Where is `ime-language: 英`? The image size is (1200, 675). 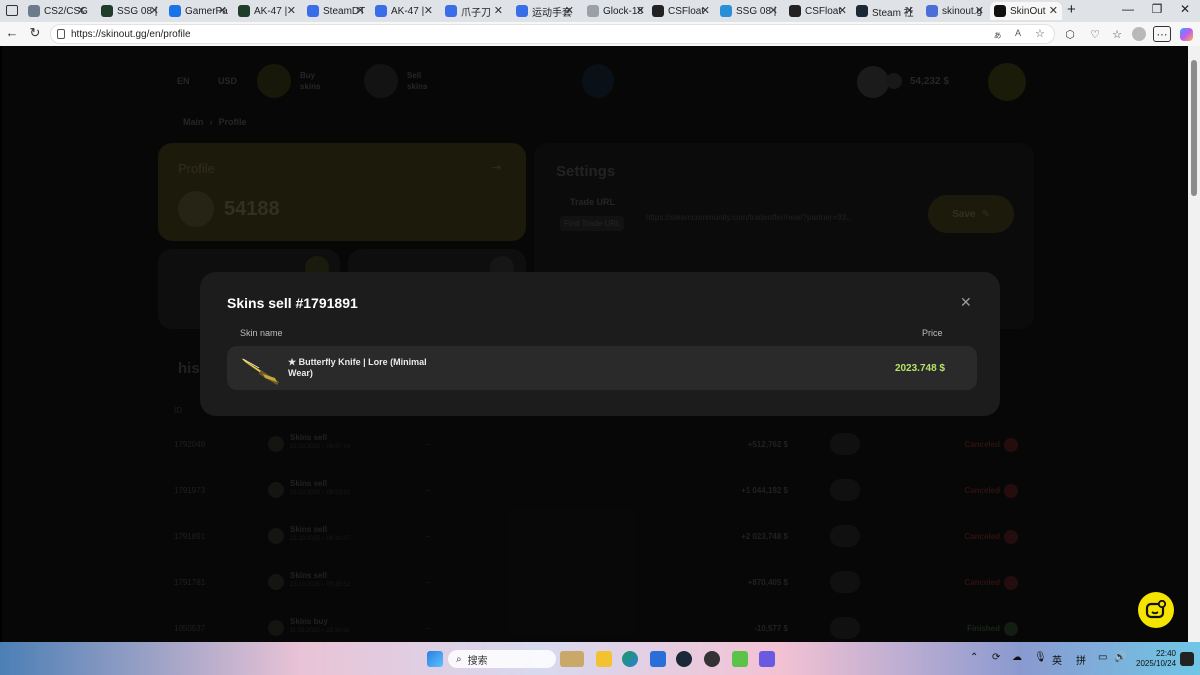 ime-language: 英 is located at coordinates (1057, 659).